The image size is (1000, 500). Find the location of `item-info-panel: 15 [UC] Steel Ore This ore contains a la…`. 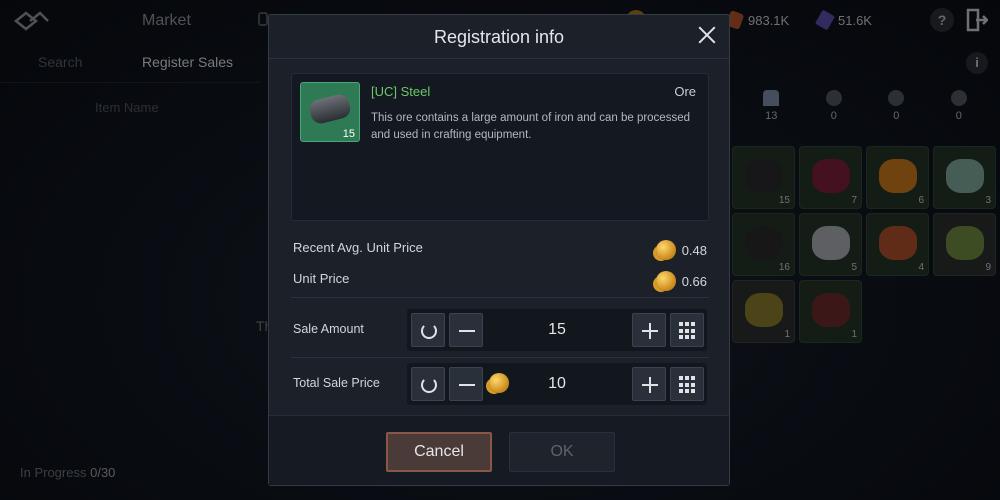

item-info-panel: 15 [UC] Steel Ore This ore contains a la… is located at coordinates (500, 147).